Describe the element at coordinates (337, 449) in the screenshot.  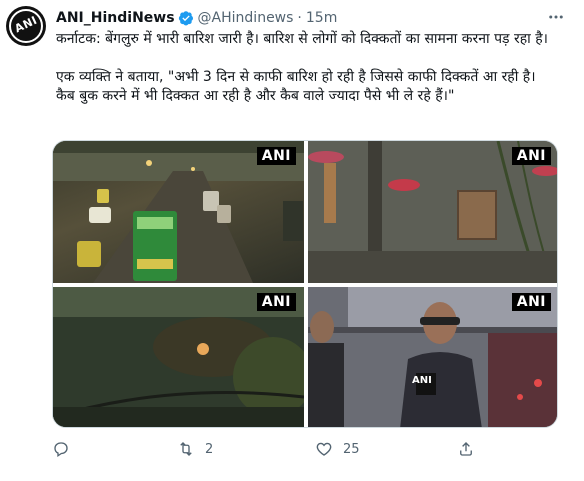
I see `like-button: 25` at that location.